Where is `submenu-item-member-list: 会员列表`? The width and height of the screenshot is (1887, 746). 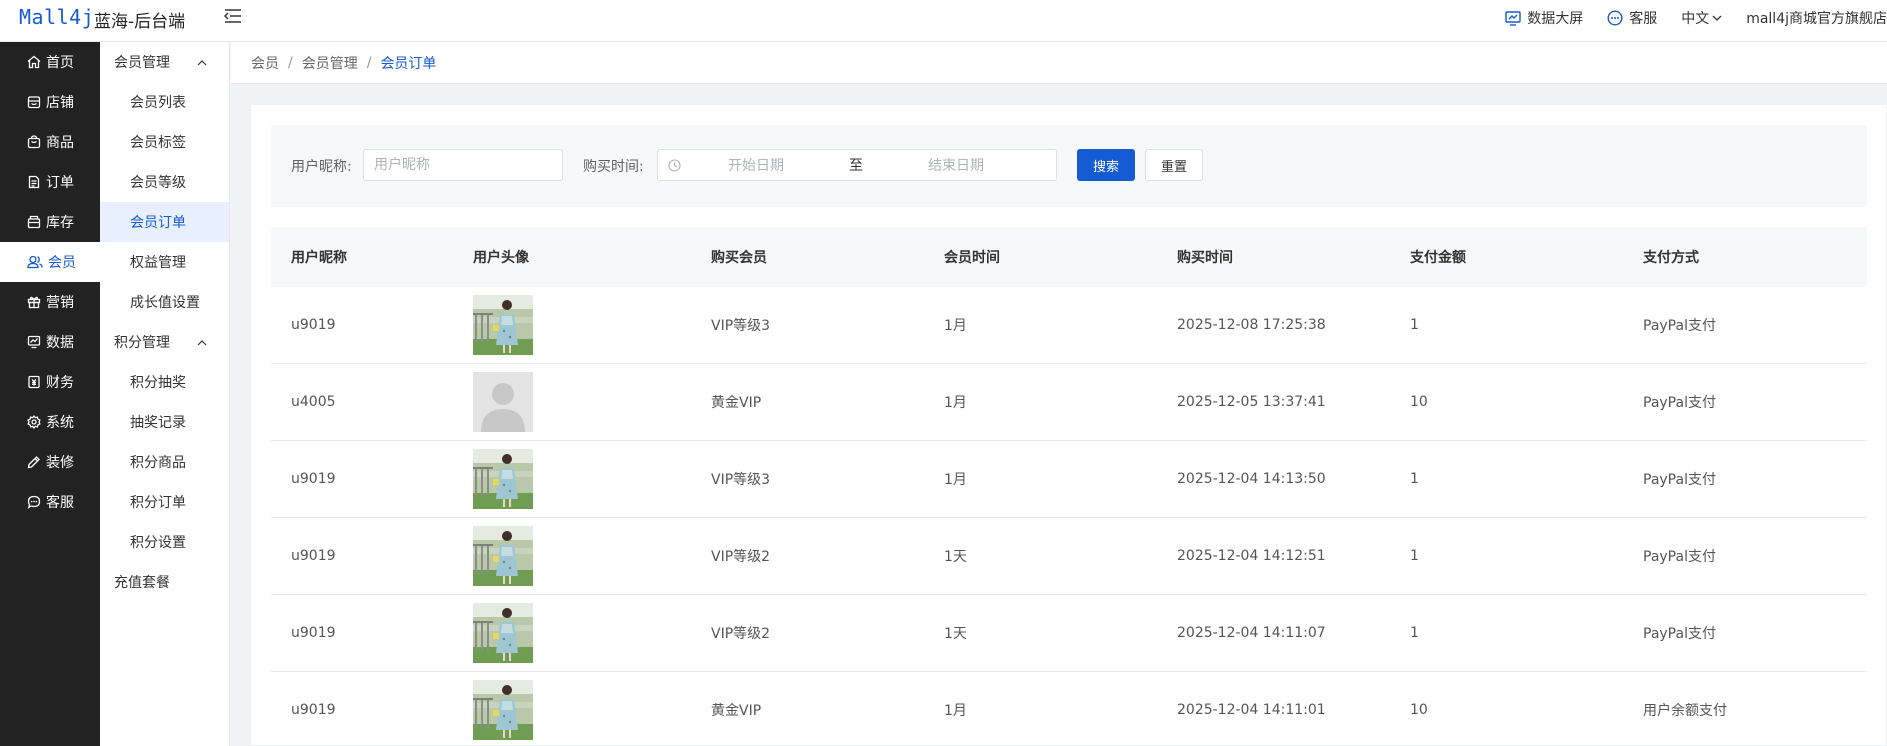
submenu-item-member-list: 会员列表 is located at coordinates (164, 102).